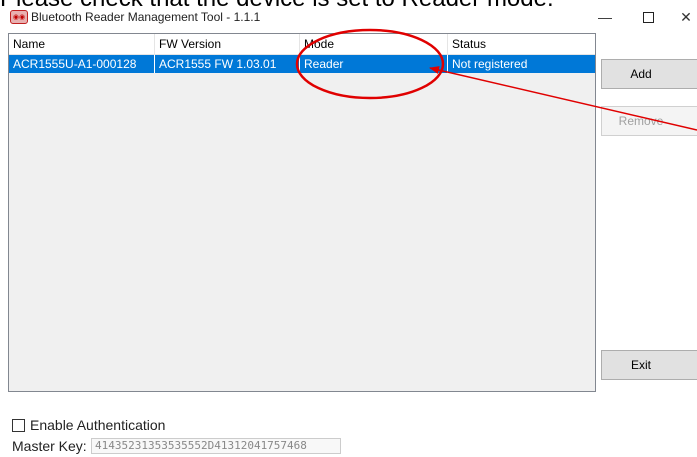 The image size is (697, 457). Describe the element at coordinates (649, 74) in the screenshot. I see `add-button: Add` at that location.